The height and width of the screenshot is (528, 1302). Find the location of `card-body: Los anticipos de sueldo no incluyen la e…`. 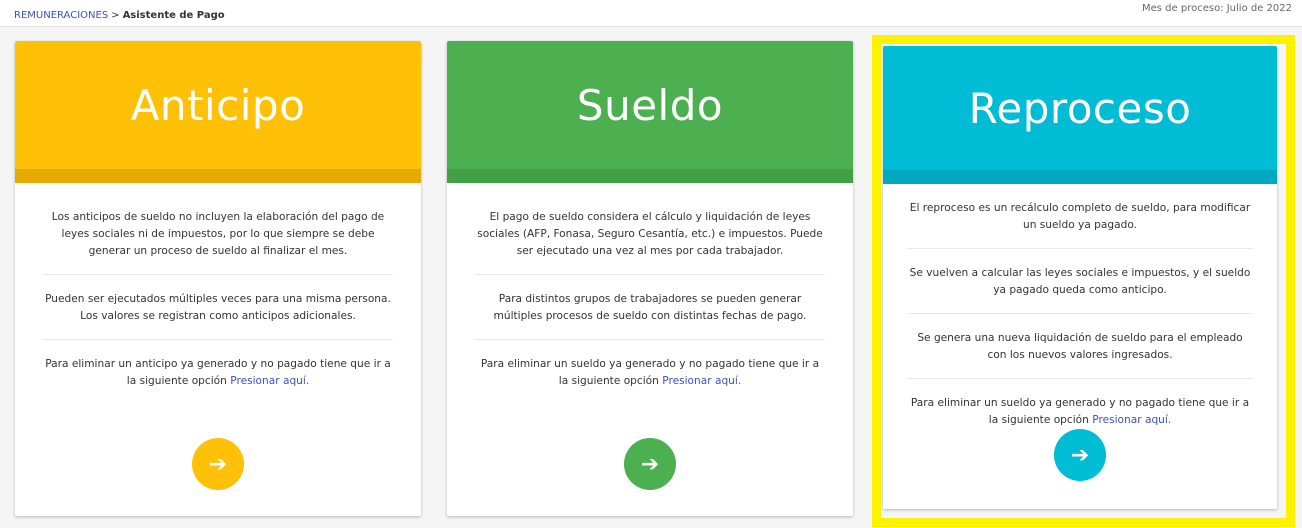

card-body: Los anticipos de sueldo no incluyen la e… is located at coordinates (218, 293).